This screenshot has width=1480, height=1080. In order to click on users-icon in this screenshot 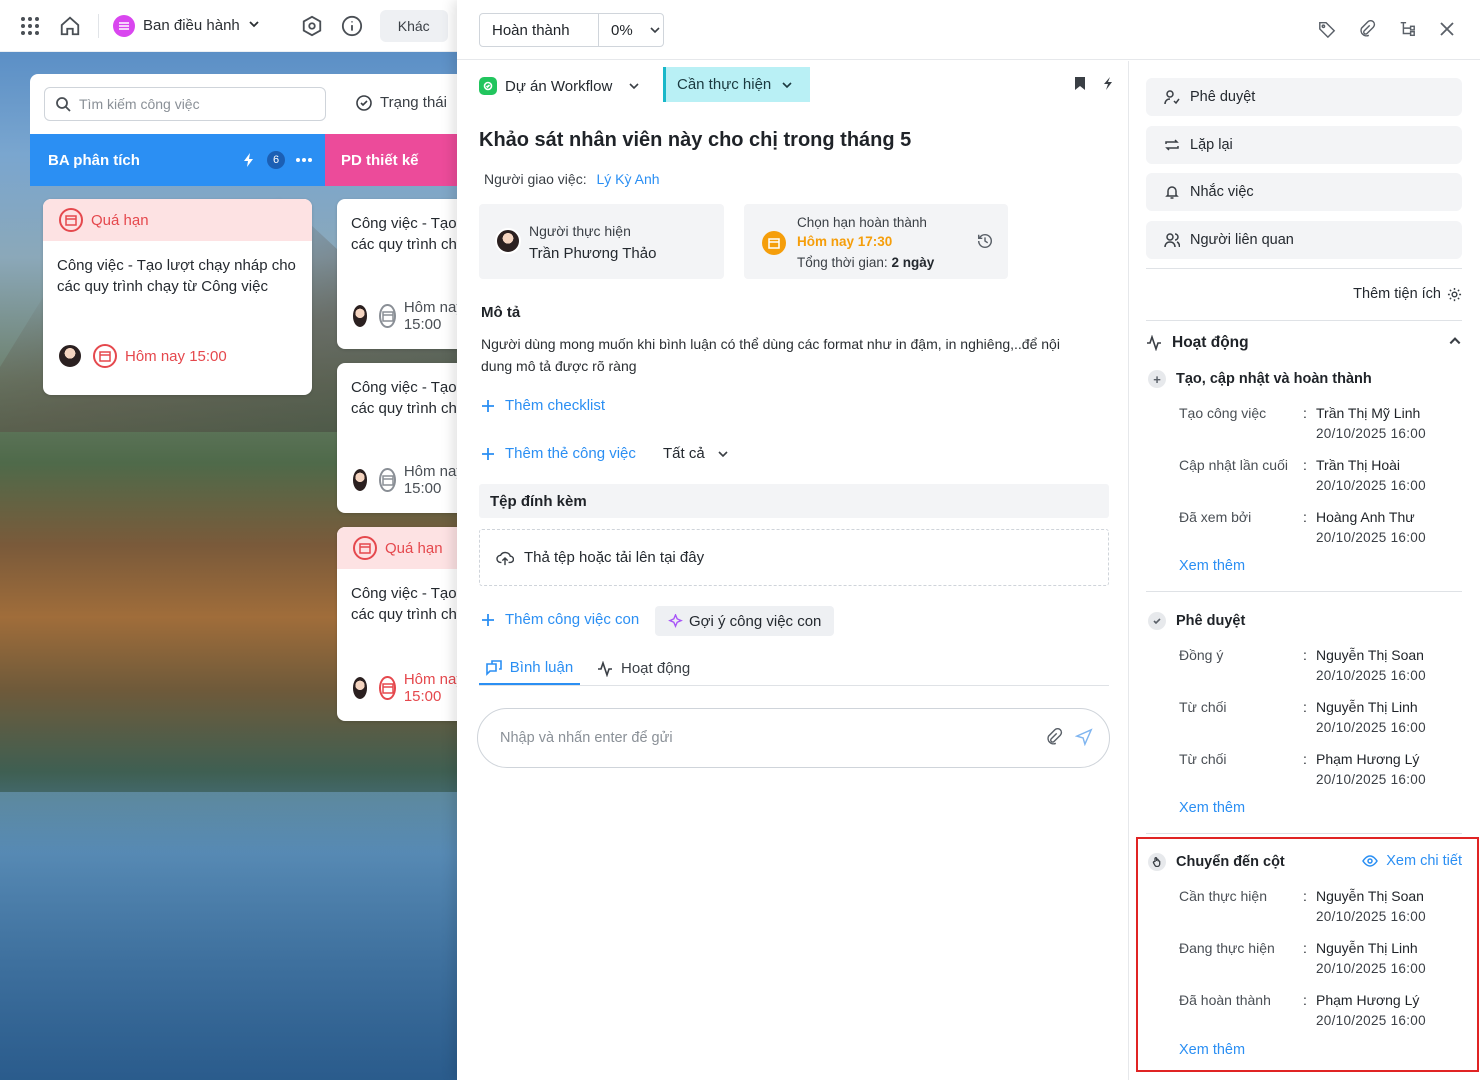, I will do `click(1172, 240)`.